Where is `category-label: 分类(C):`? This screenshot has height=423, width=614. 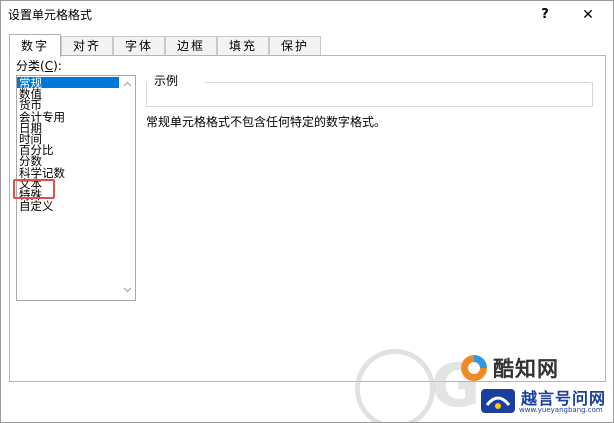
category-label: 分类(C): is located at coordinates (39, 66).